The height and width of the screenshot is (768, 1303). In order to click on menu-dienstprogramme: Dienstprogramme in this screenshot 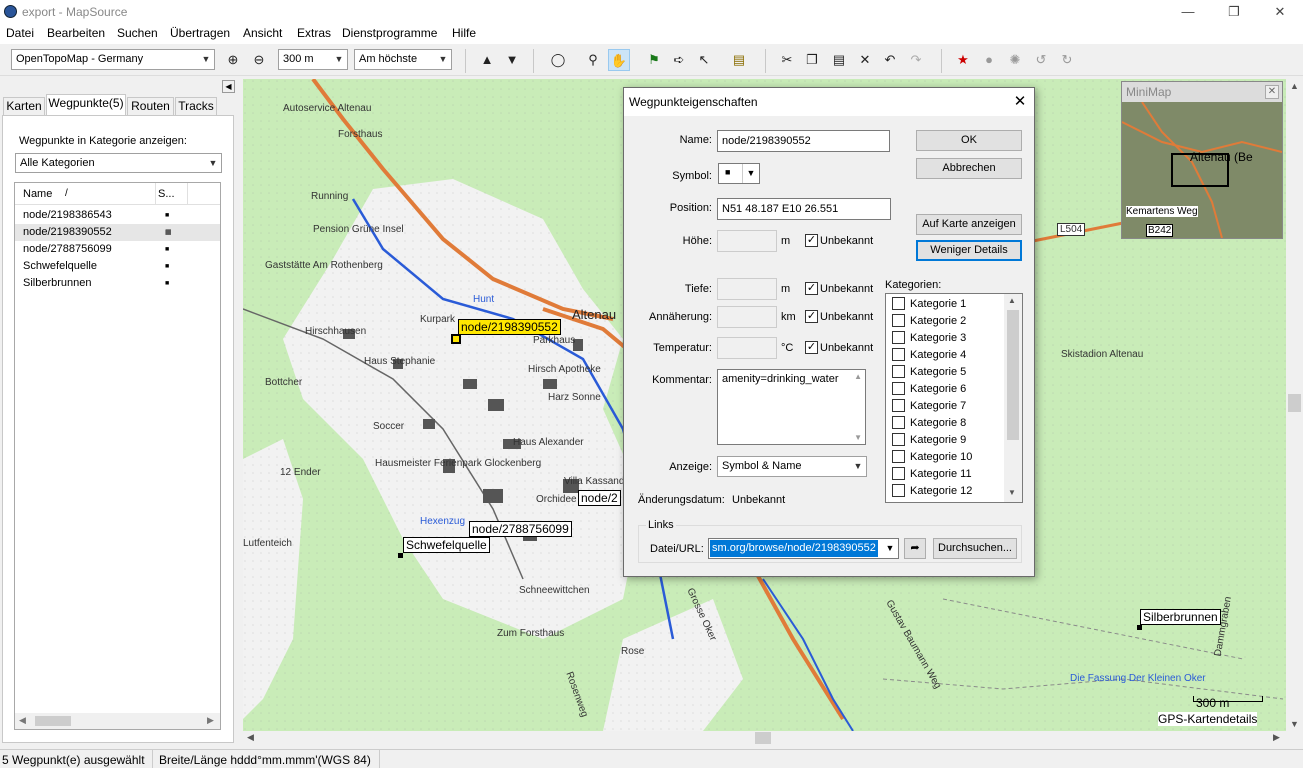, I will do `click(389, 33)`.